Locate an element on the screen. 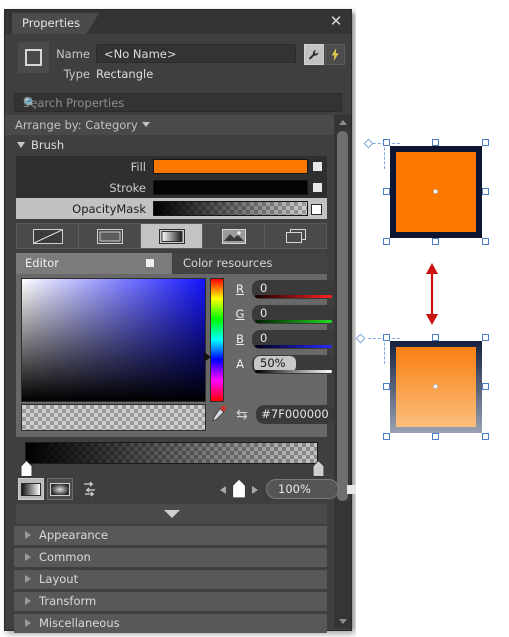 The width and height of the screenshot is (509, 637). channel-input-g: 0 is located at coordinates (293, 314).